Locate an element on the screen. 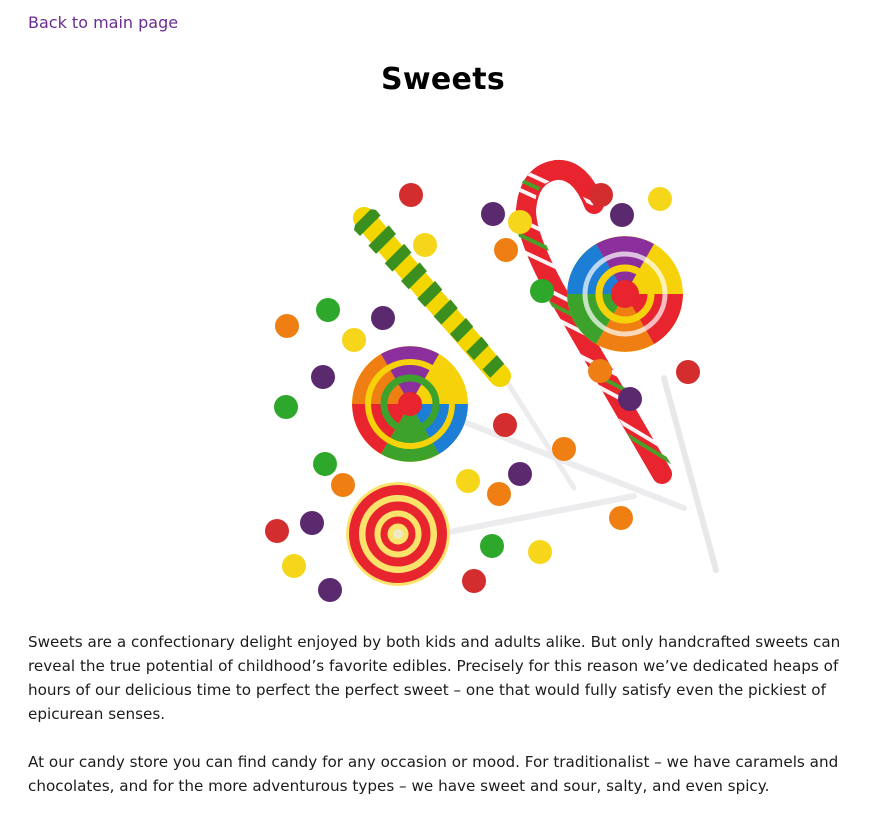 The height and width of the screenshot is (822, 886). lollipop-rainbow-middle is located at coordinates (410, 404).